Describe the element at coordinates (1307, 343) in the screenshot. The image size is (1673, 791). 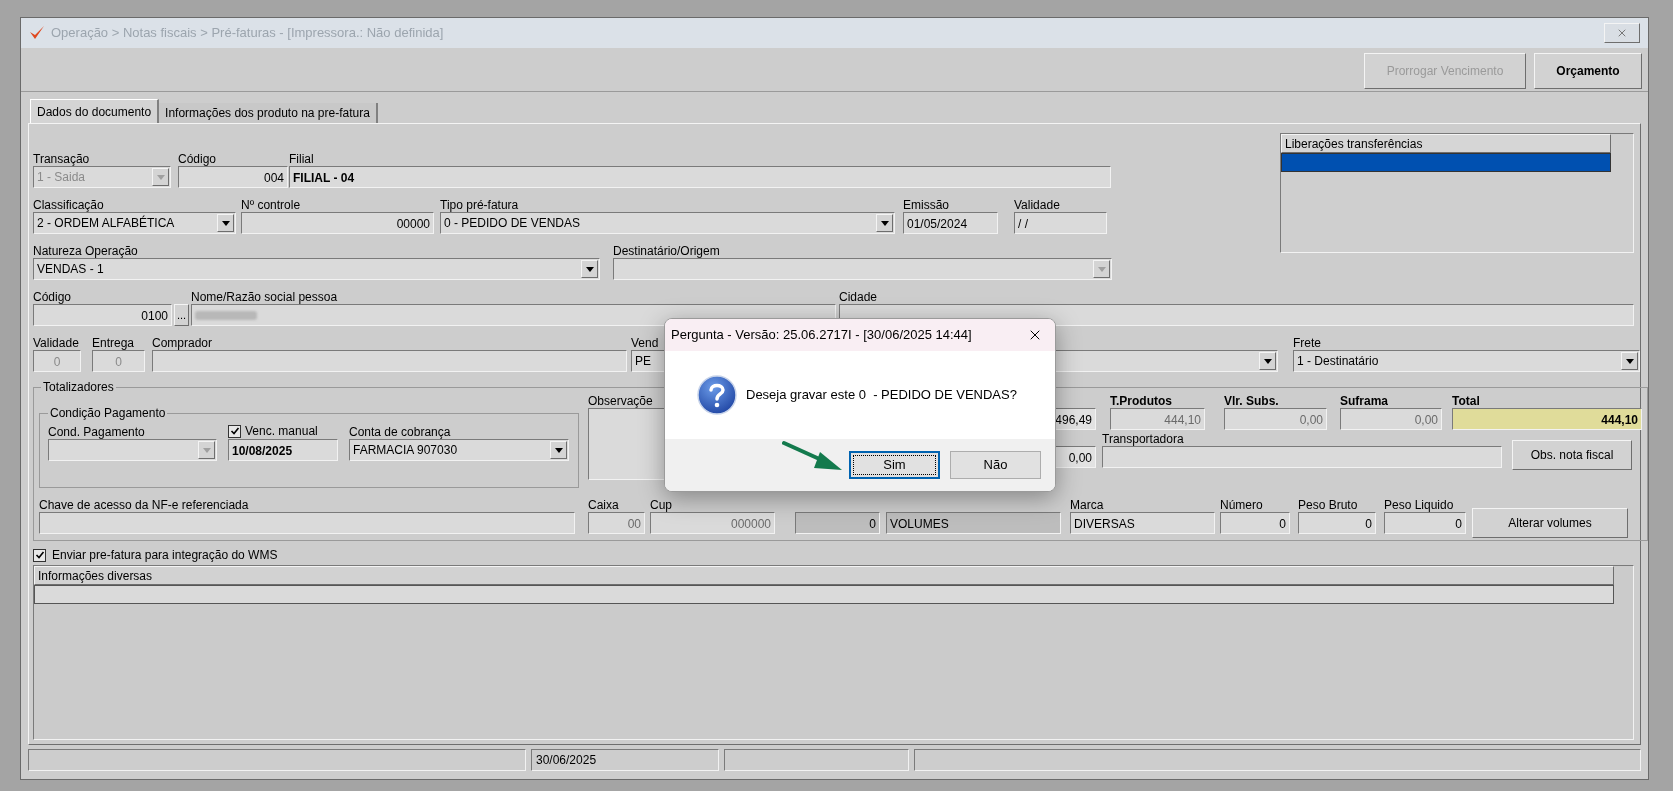
I see `field-label: Frete` at that location.